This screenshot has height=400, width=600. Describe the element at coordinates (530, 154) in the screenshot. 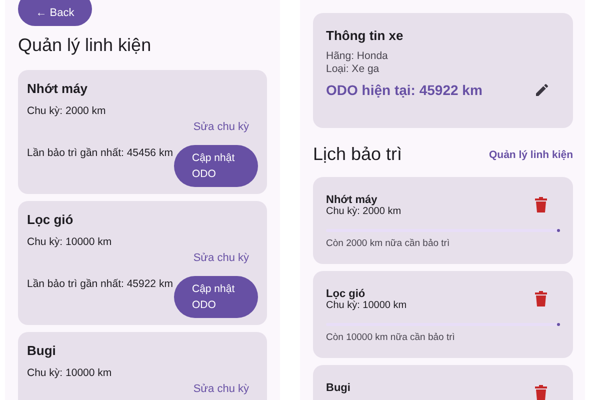

I see `manage-parts-link: Quản lý linh kiện` at that location.